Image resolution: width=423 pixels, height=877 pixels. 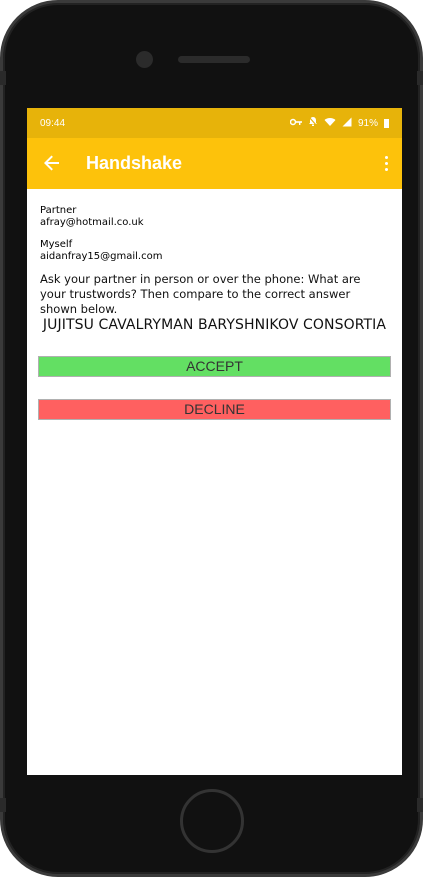 What do you see at coordinates (92, 222) in the screenshot?
I see `partner-email: afray@hotmail.co.uk` at bounding box center [92, 222].